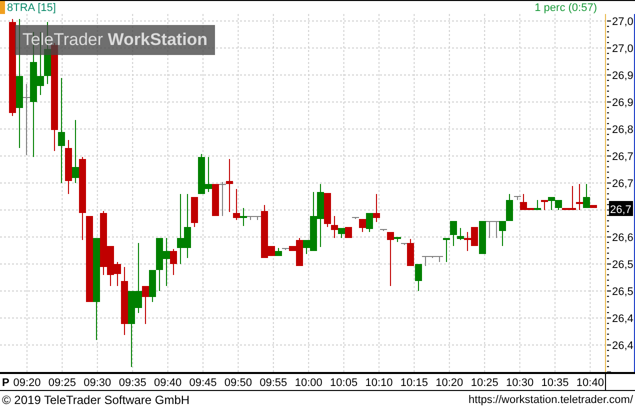  I want to click on axis-label: 10:00, so click(308, 383).